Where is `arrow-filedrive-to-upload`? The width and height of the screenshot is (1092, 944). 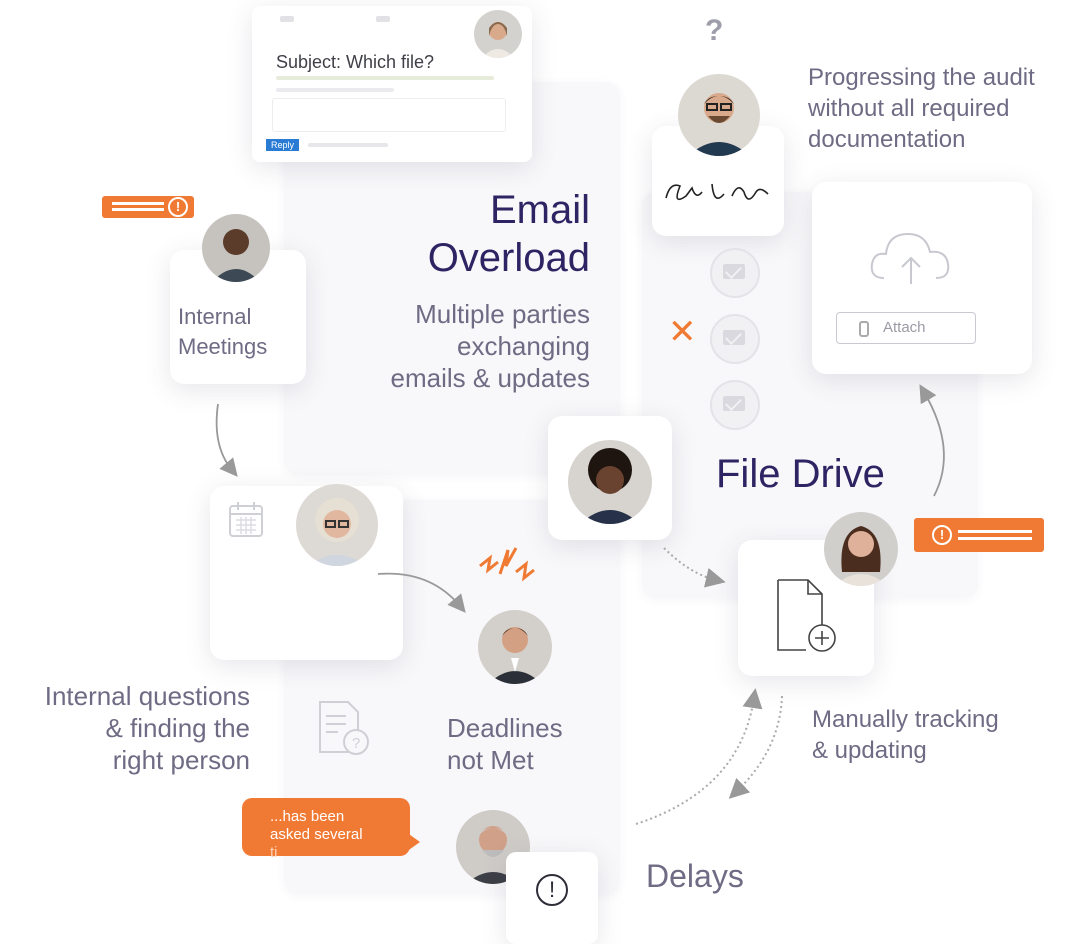
arrow-filedrive-to-upload is located at coordinates (932, 440).